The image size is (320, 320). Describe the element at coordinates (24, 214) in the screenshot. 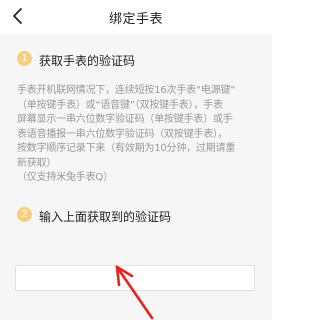

I see `step-2-badge: 2` at that location.